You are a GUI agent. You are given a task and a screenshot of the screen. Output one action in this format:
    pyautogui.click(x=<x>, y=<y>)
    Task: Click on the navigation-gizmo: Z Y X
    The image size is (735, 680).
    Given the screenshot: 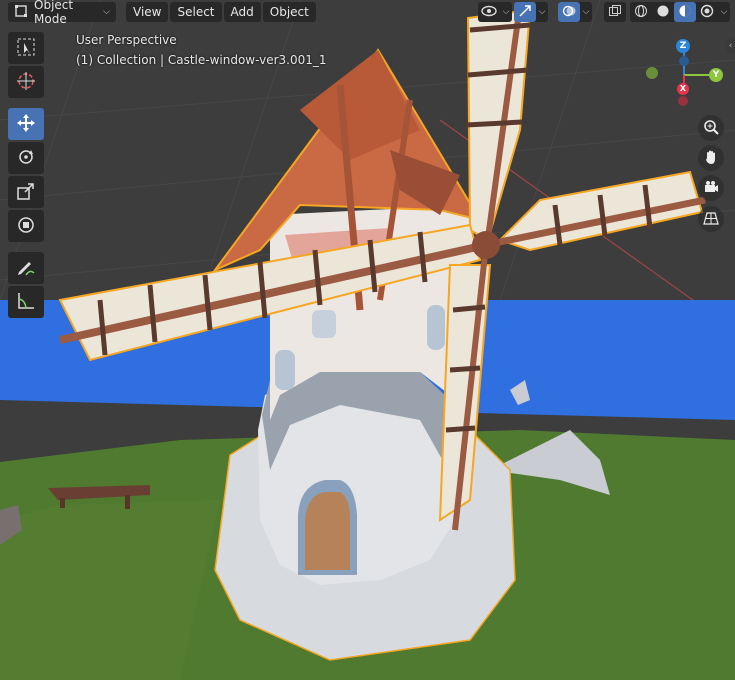 What is the action you would take?
    pyautogui.click(x=685, y=72)
    